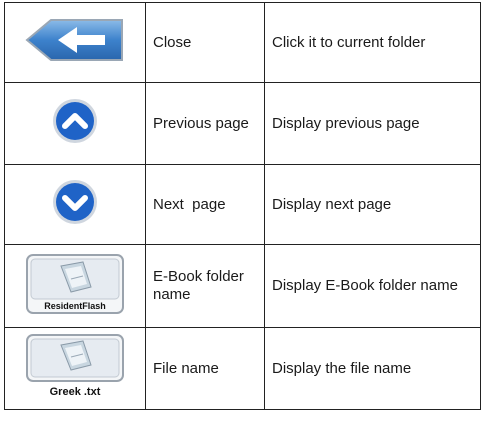 This screenshot has width=487, height=432. What do you see at coordinates (205, 123) in the screenshot?
I see `row-name: Previous page` at bounding box center [205, 123].